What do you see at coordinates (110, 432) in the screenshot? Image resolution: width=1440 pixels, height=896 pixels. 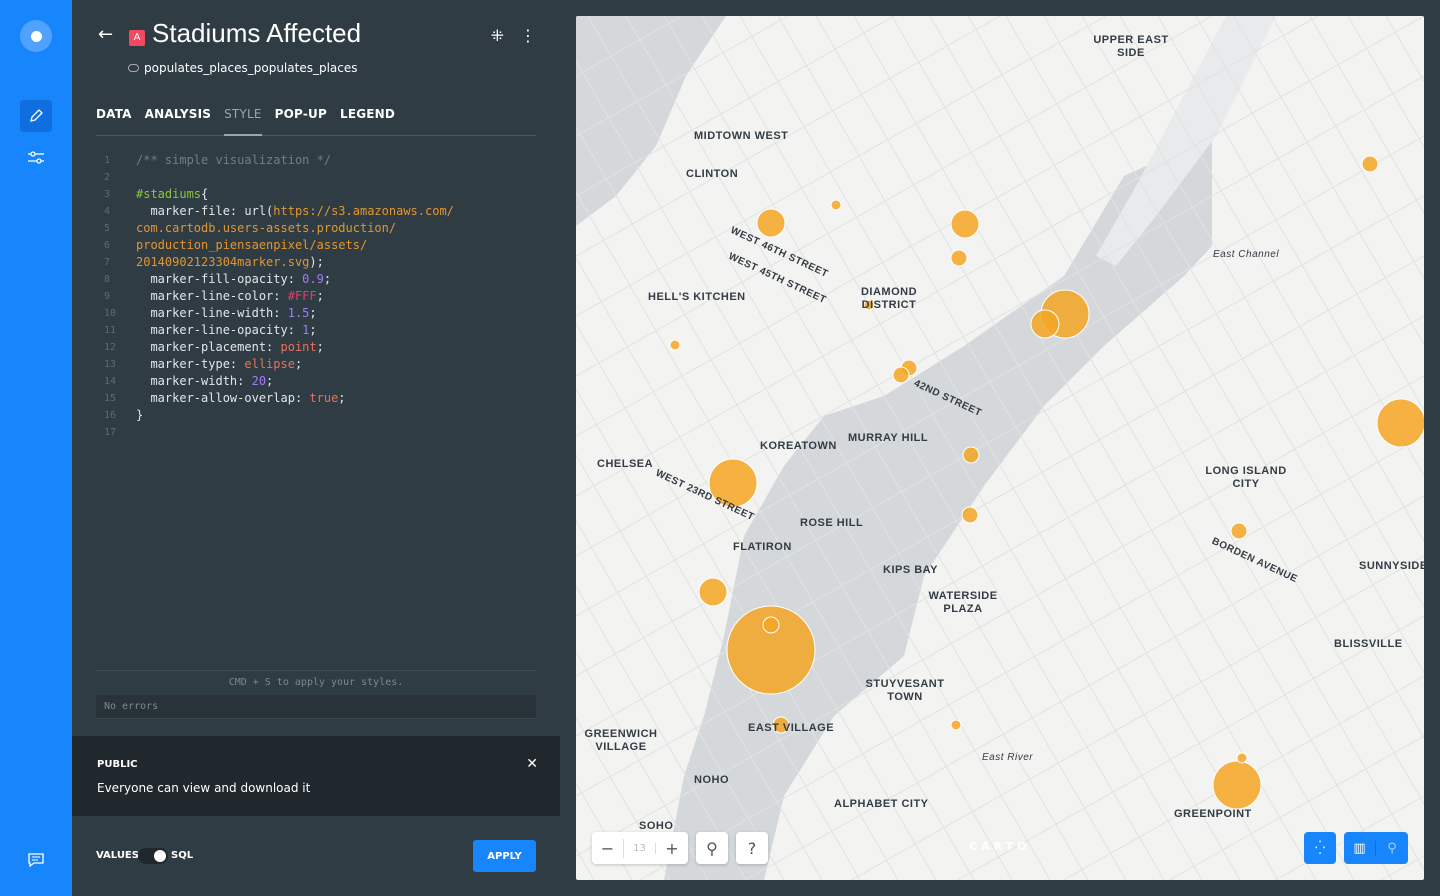 I see `line-number: 17` at bounding box center [110, 432].